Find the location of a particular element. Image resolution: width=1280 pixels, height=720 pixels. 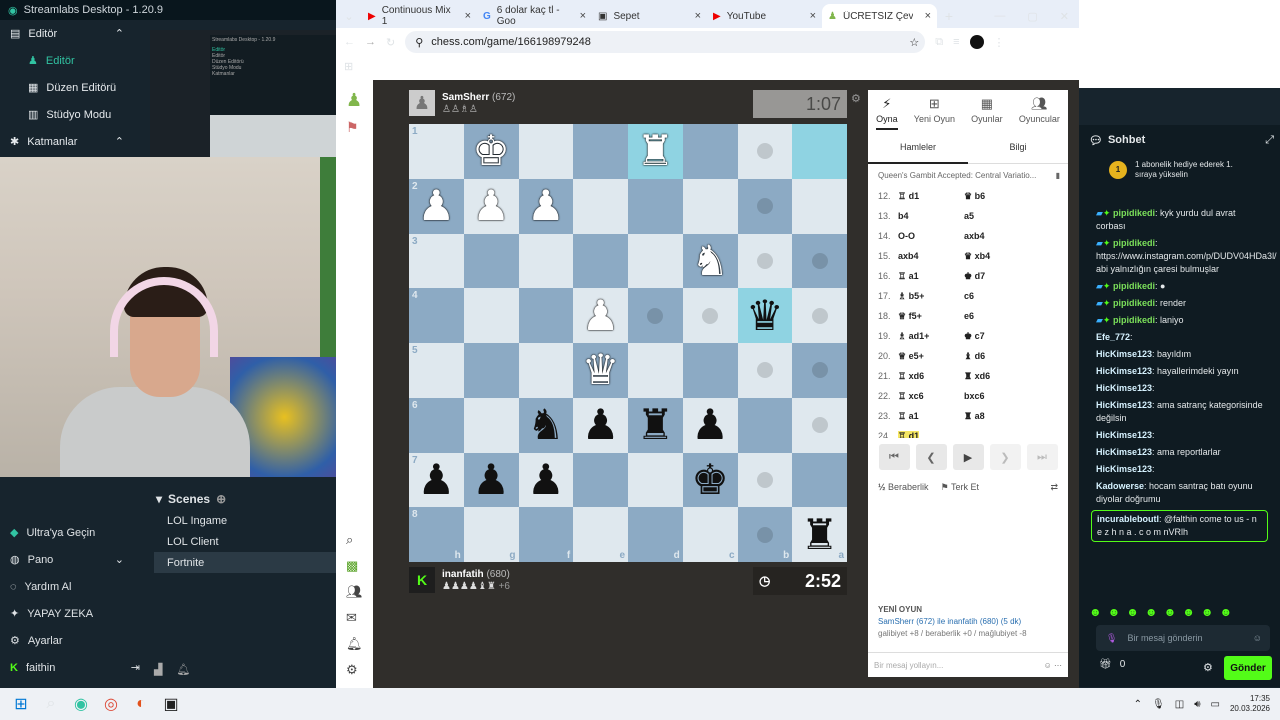

volume-icon: 🔊︎ is located at coordinates (1197, 704).